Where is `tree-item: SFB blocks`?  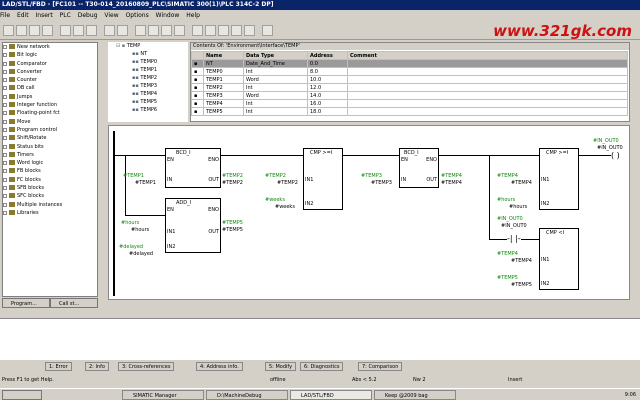
tree-item: SFB blocks is located at coordinates (50, 188).